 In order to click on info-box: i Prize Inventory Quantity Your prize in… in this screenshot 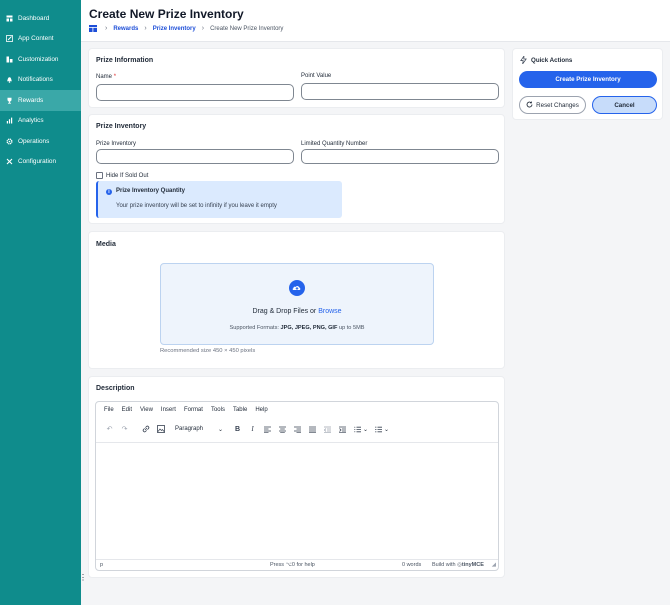, I will do `click(219, 199)`.